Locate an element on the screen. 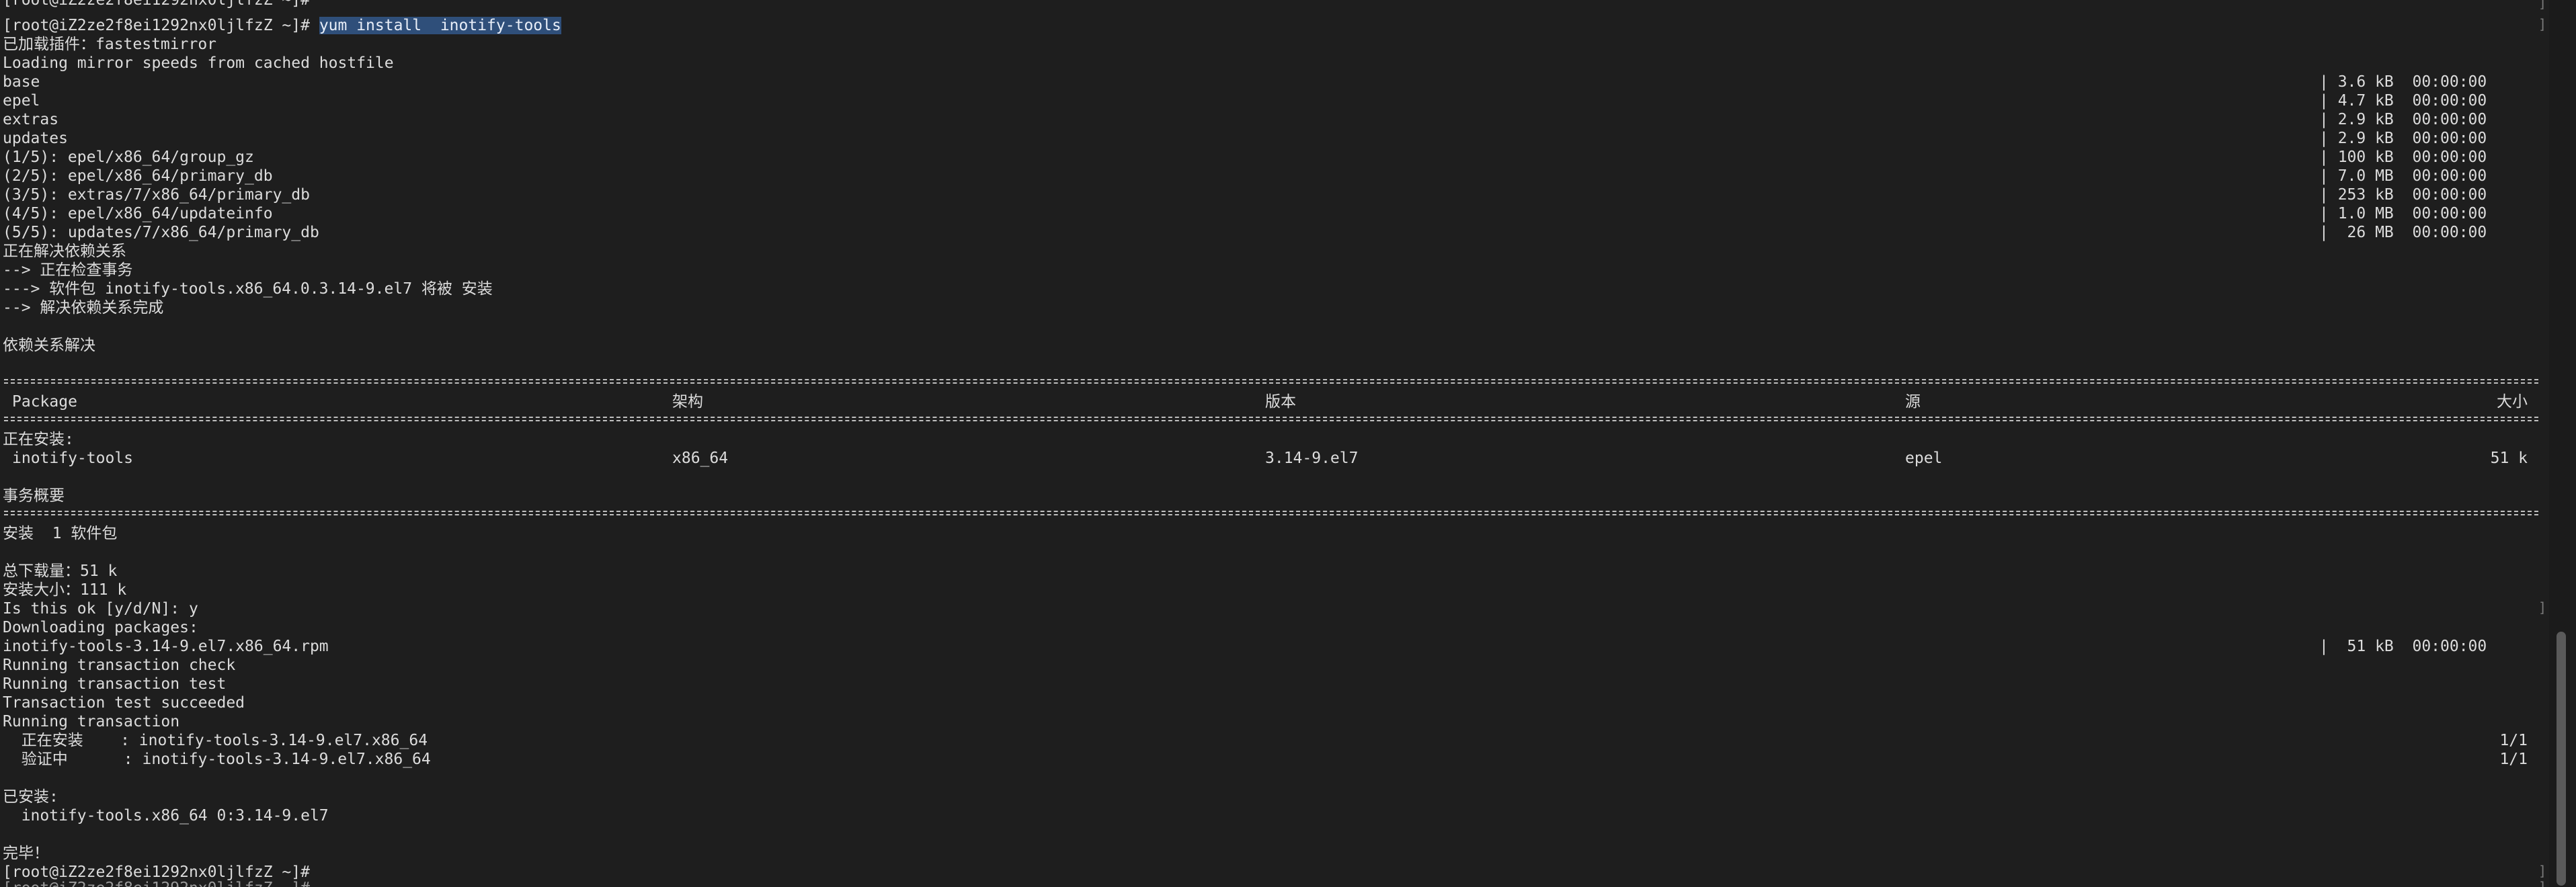 The image size is (2576, 887). repo-row: base | 3.6 kB 00:00:00 is located at coordinates (1273, 82).